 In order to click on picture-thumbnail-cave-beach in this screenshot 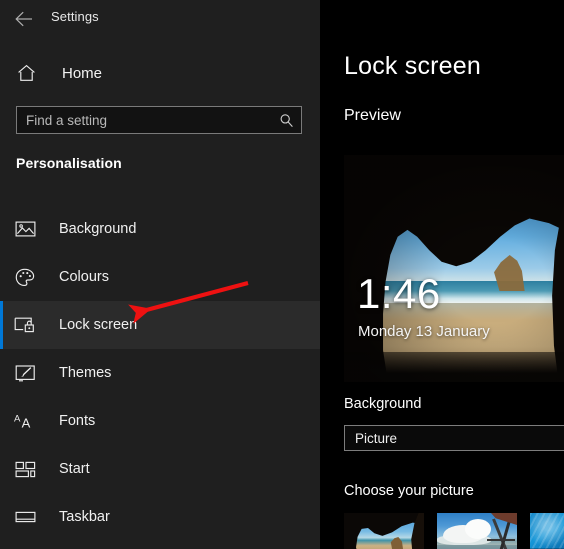, I will do `click(384, 531)`.